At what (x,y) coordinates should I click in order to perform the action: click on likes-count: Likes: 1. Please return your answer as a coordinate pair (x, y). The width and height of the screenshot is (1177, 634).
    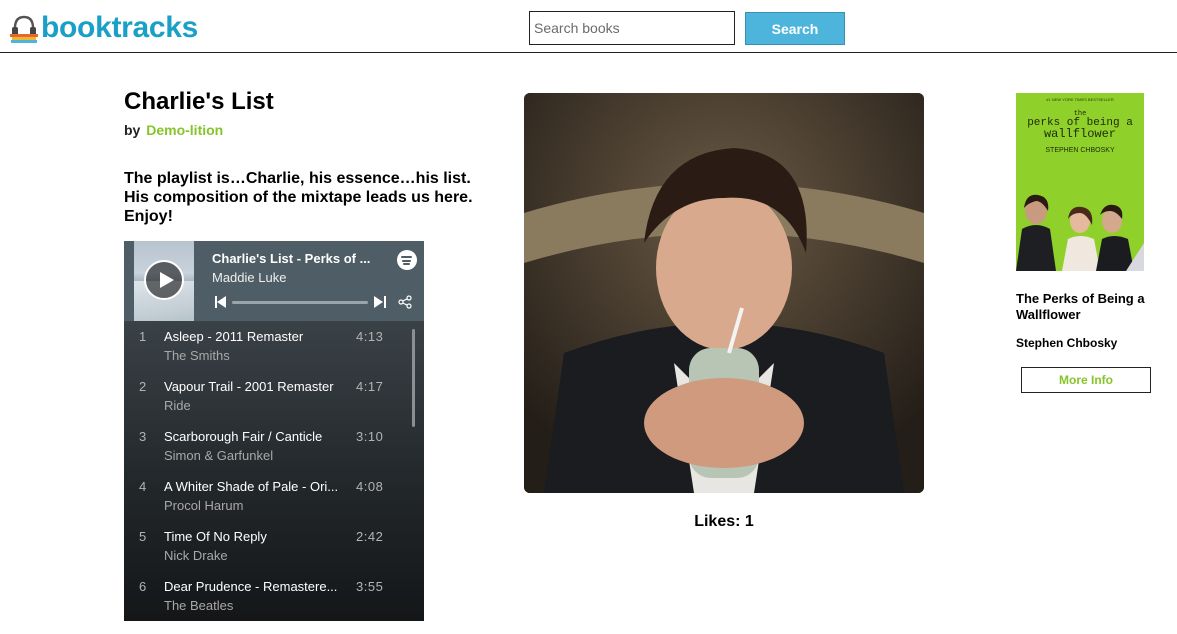
    Looking at the image, I should click on (724, 521).